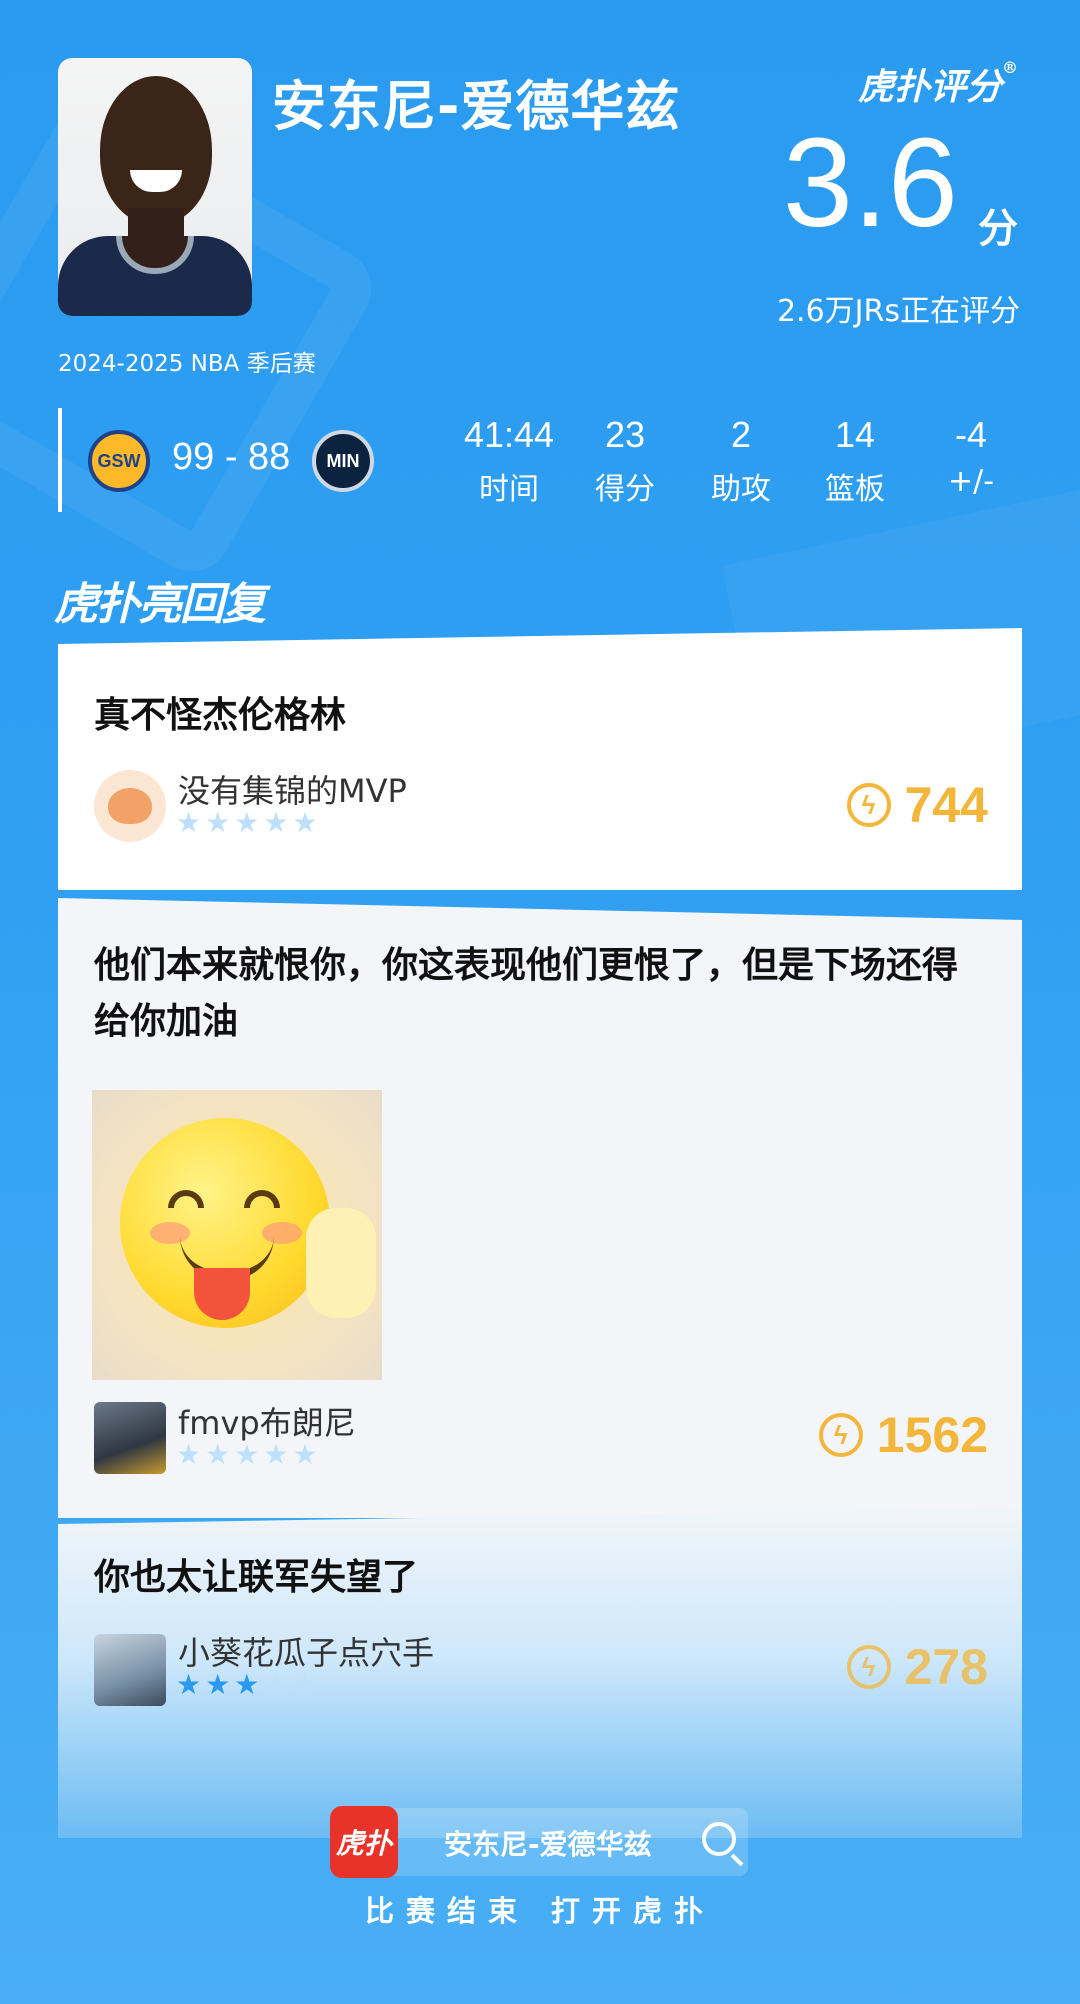 The image size is (1080, 2004). Describe the element at coordinates (526, 993) in the screenshot. I see `comment-text: 他们本来就恨你，你这表现他们更恨了，但是下场还得给你加油` at that location.